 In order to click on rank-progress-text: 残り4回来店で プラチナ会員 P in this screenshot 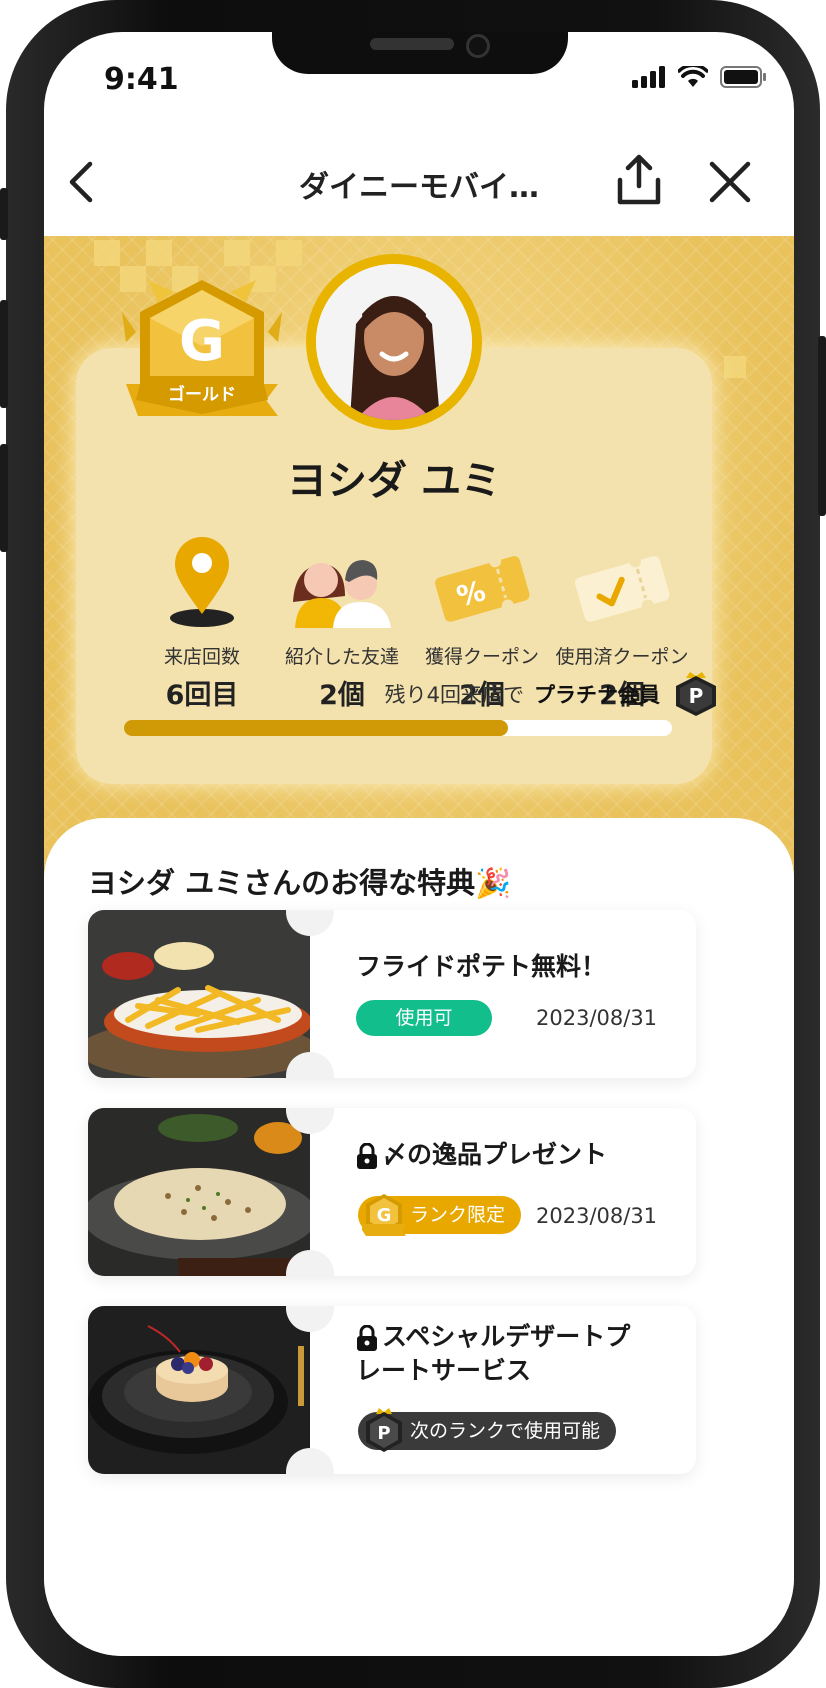, I will do `click(553, 694)`.